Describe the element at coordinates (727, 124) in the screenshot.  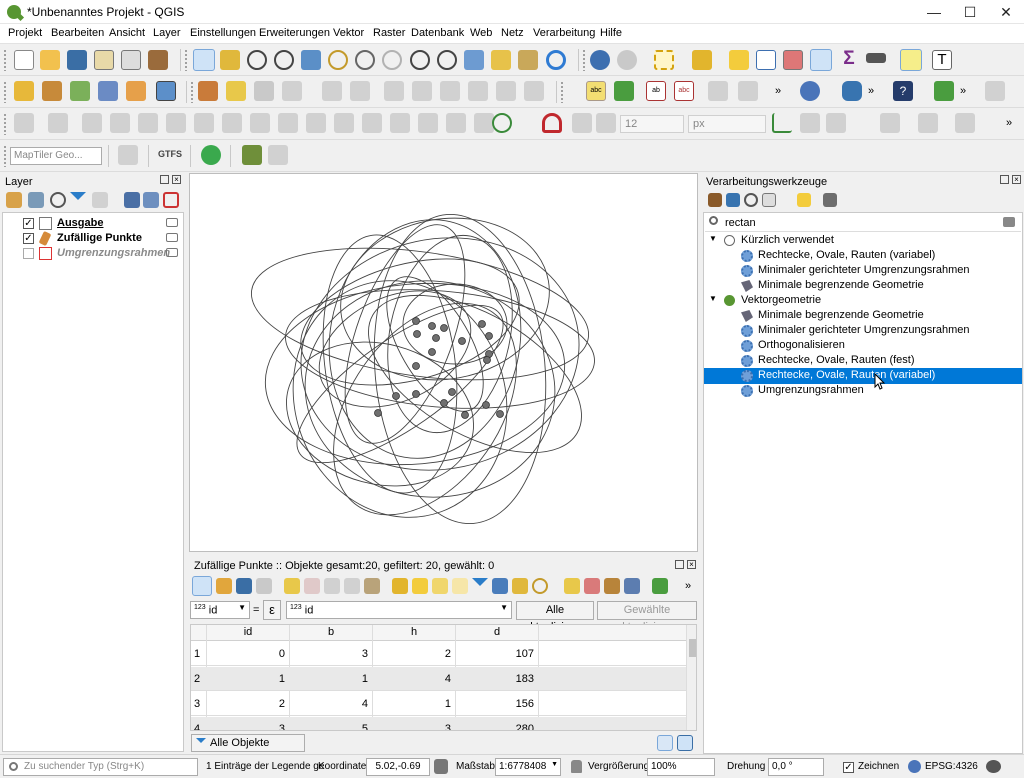
I see `font-unit-select: px` at that location.